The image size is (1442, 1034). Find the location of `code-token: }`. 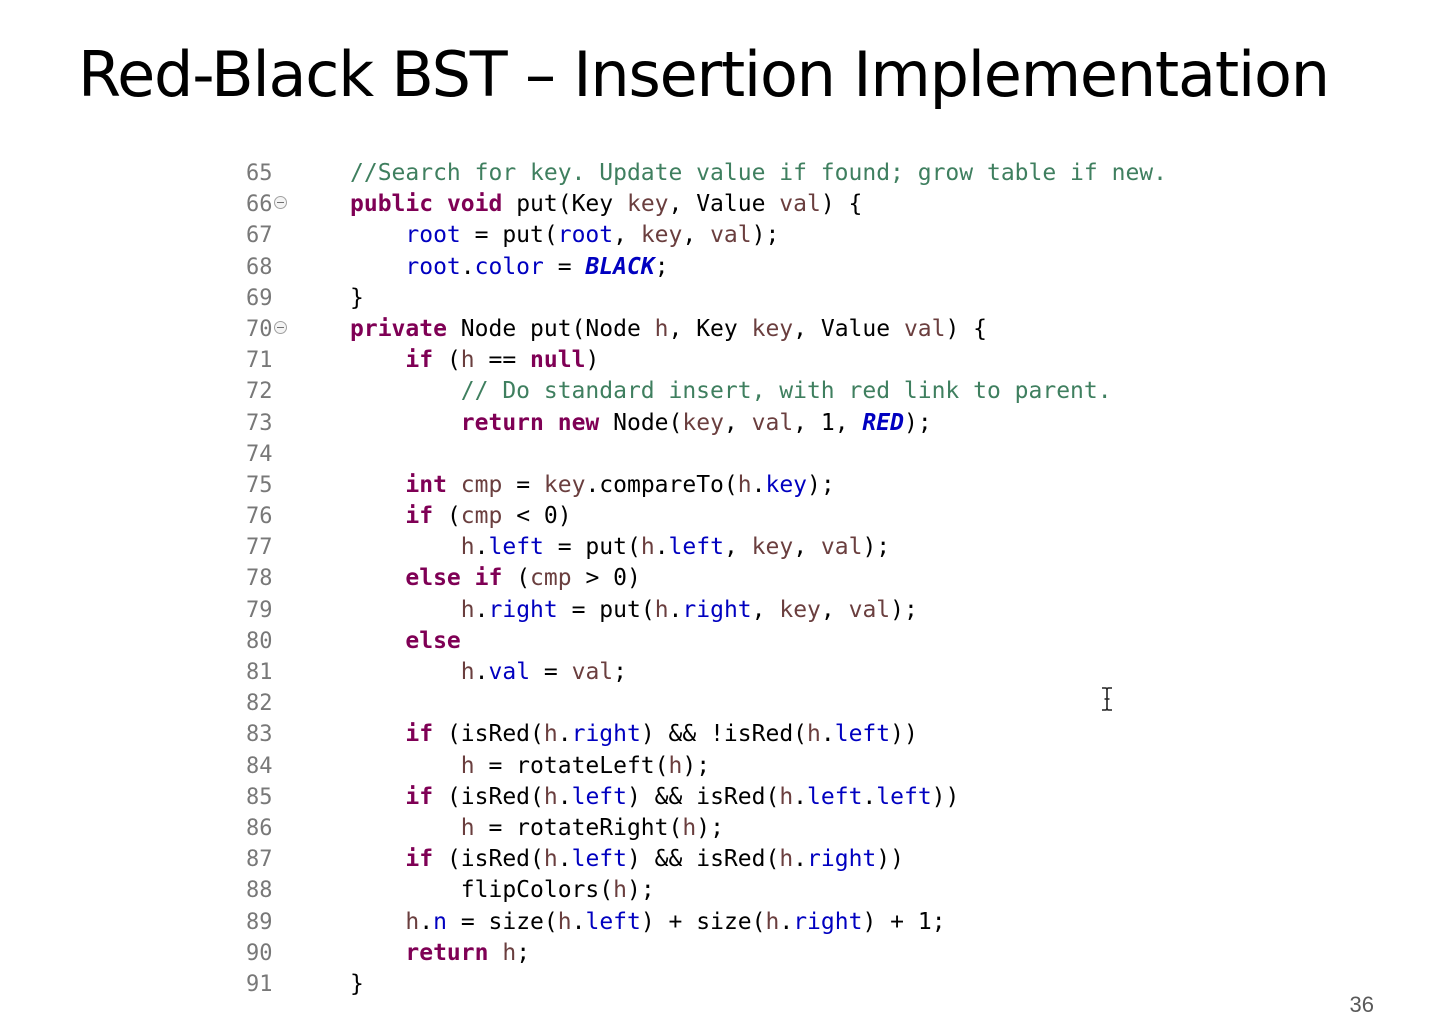

code-token: } is located at coordinates (357, 297).